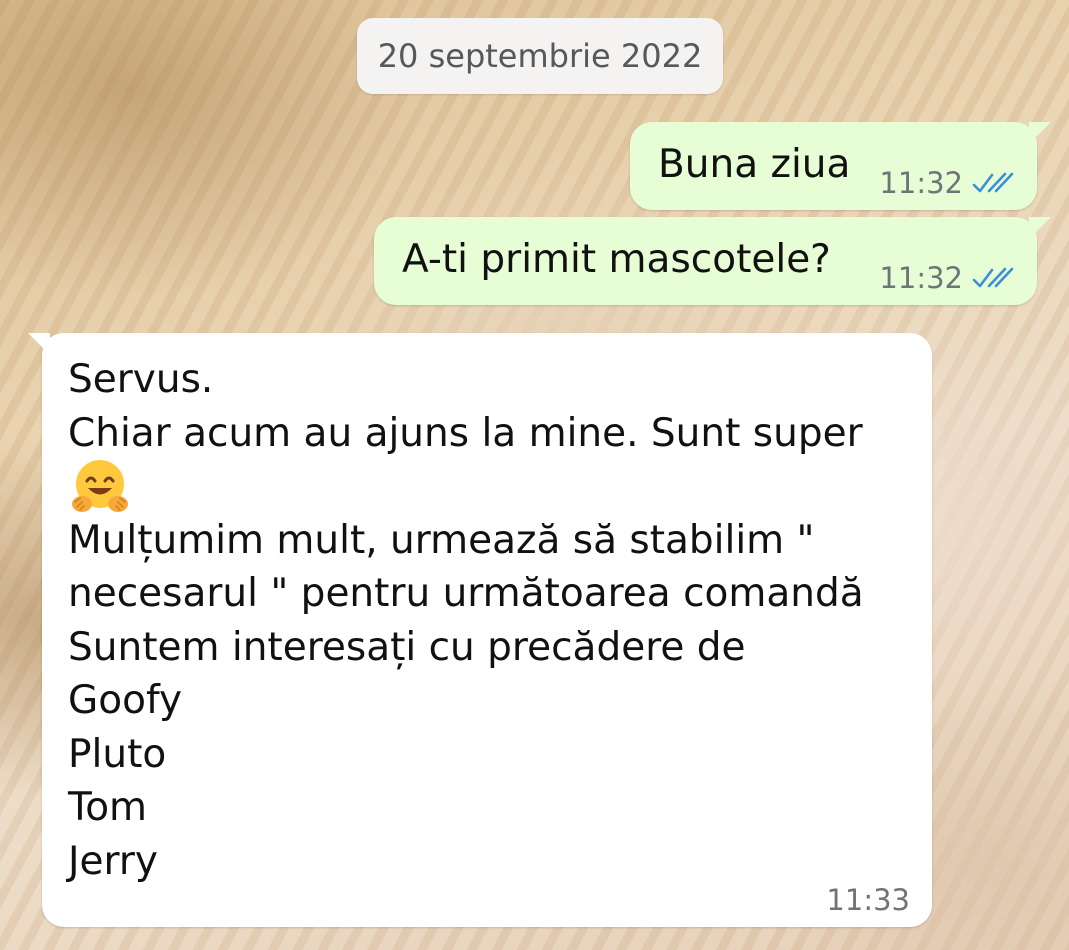 Image resolution: width=1069 pixels, height=950 pixels. I want to click on message-line: Suntem interesați cu precădere de, so click(407, 647).